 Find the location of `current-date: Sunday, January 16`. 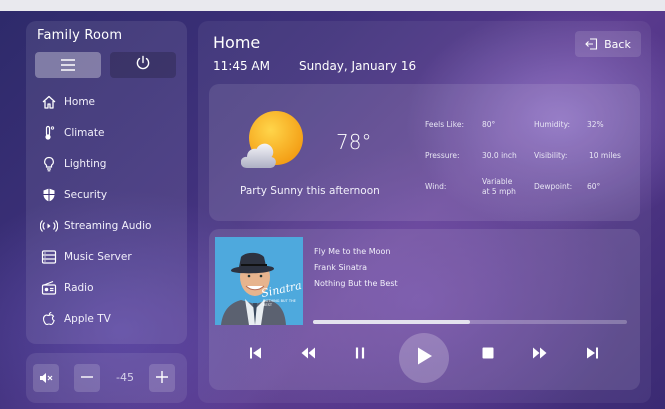

current-date: Sunday, January 16 is located at coordinates (358, 66).